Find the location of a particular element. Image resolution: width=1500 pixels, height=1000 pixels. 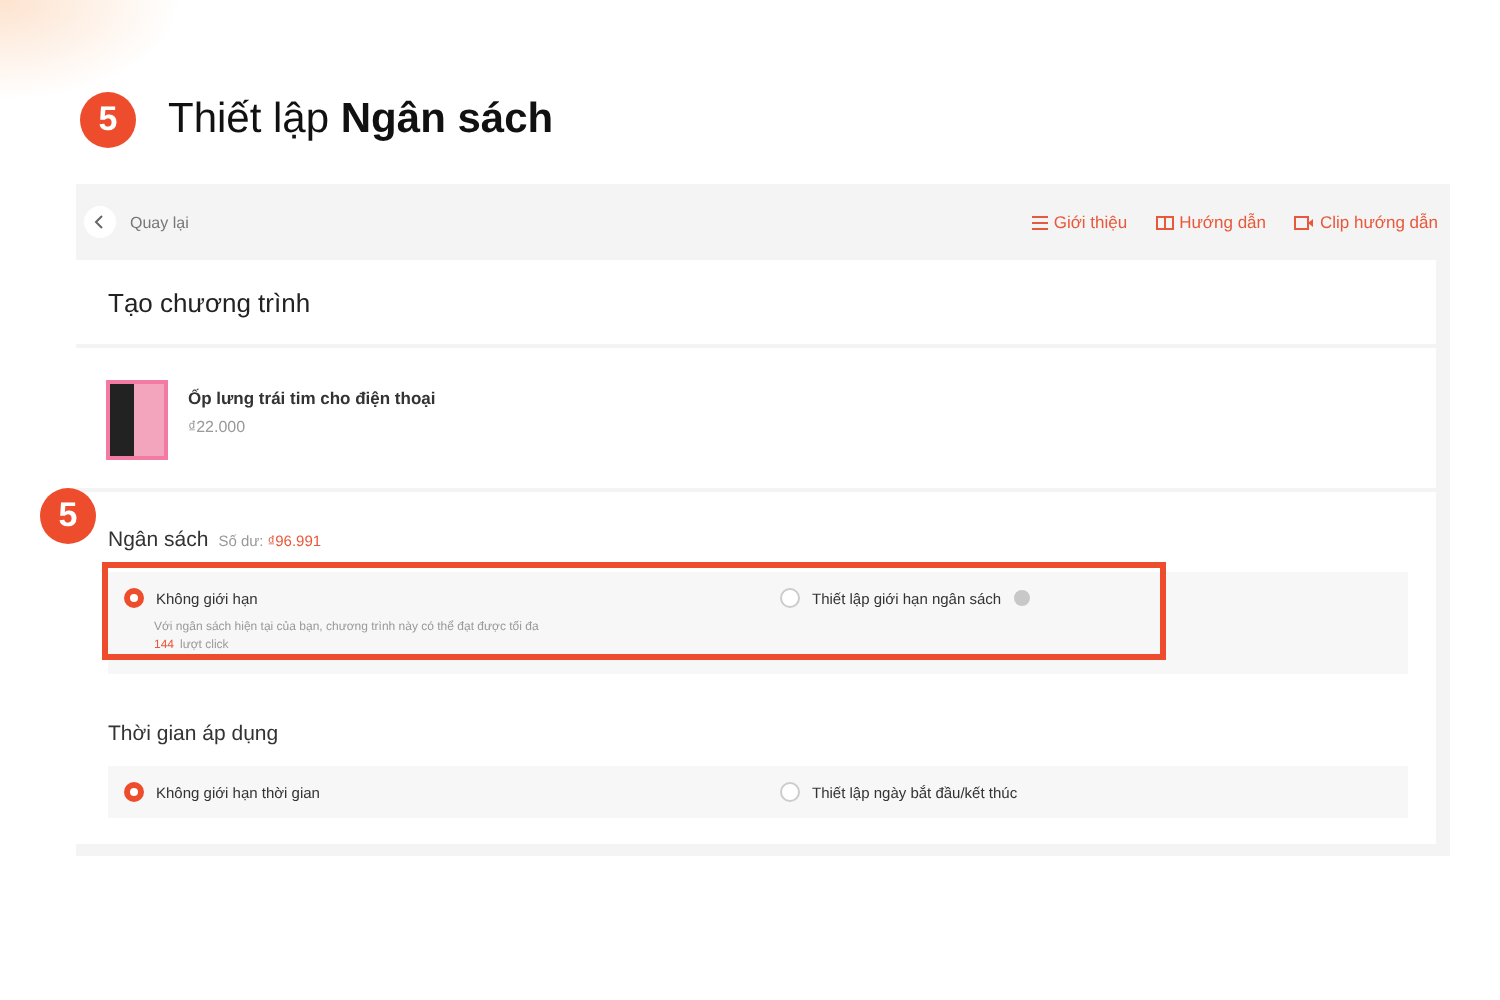

back-button: Quay lại is located at coordinates (136, 222).